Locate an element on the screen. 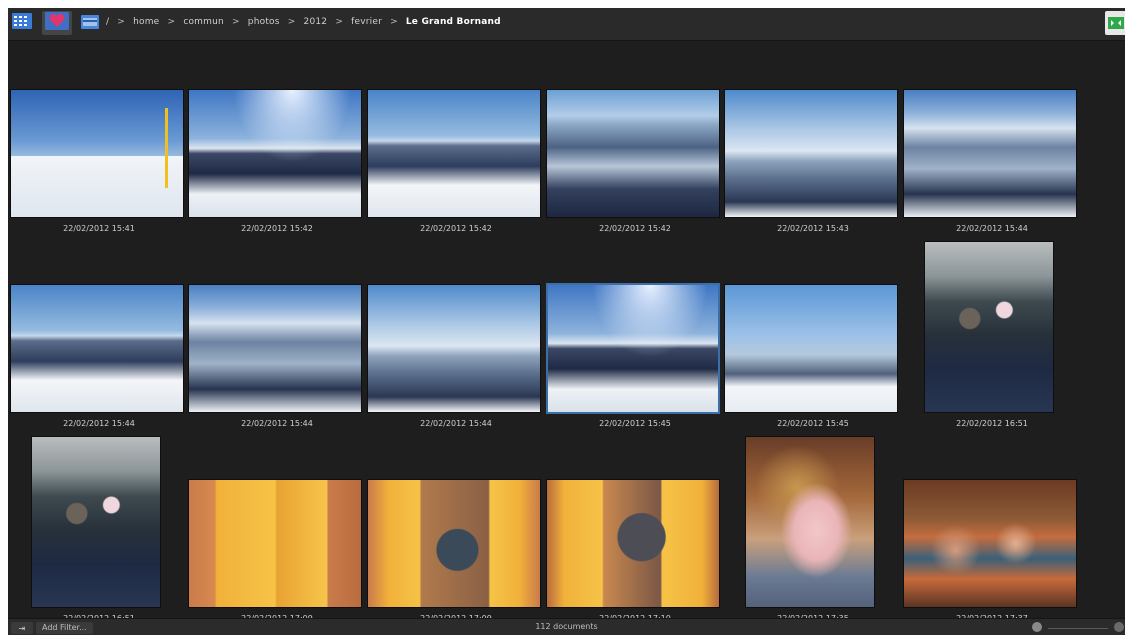 The image size is (1125, 635). photo-caption: 22/02/2012 15:41 is located at coordinates (99, 228).